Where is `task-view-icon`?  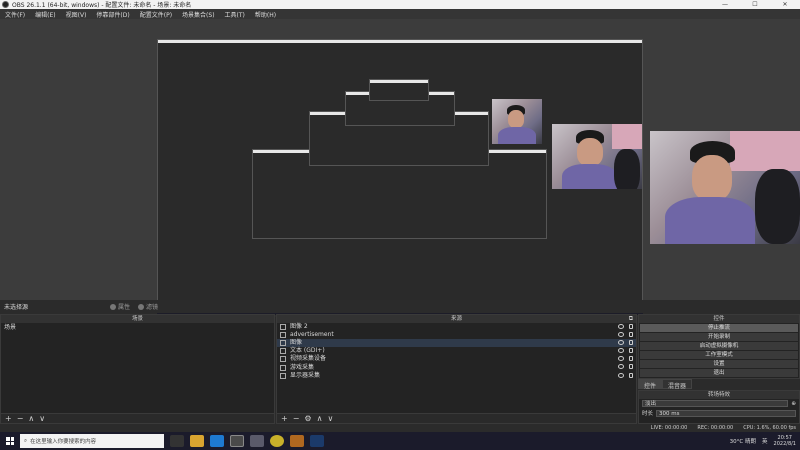
task-view-icon is located at coordinates (177, 441).